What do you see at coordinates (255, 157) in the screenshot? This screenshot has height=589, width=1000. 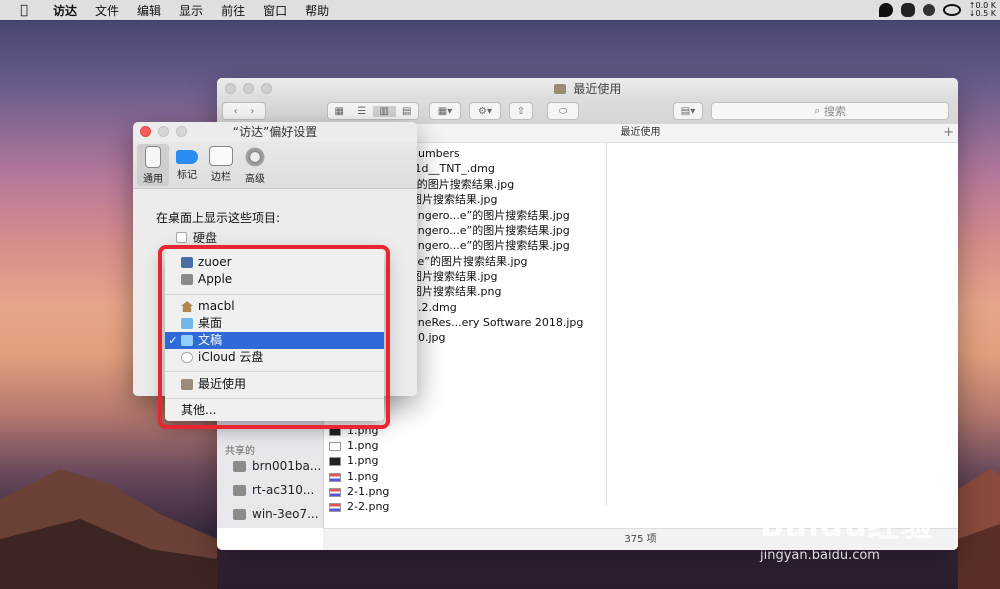 I see `gear-icon` at bounding box center [255, 157].